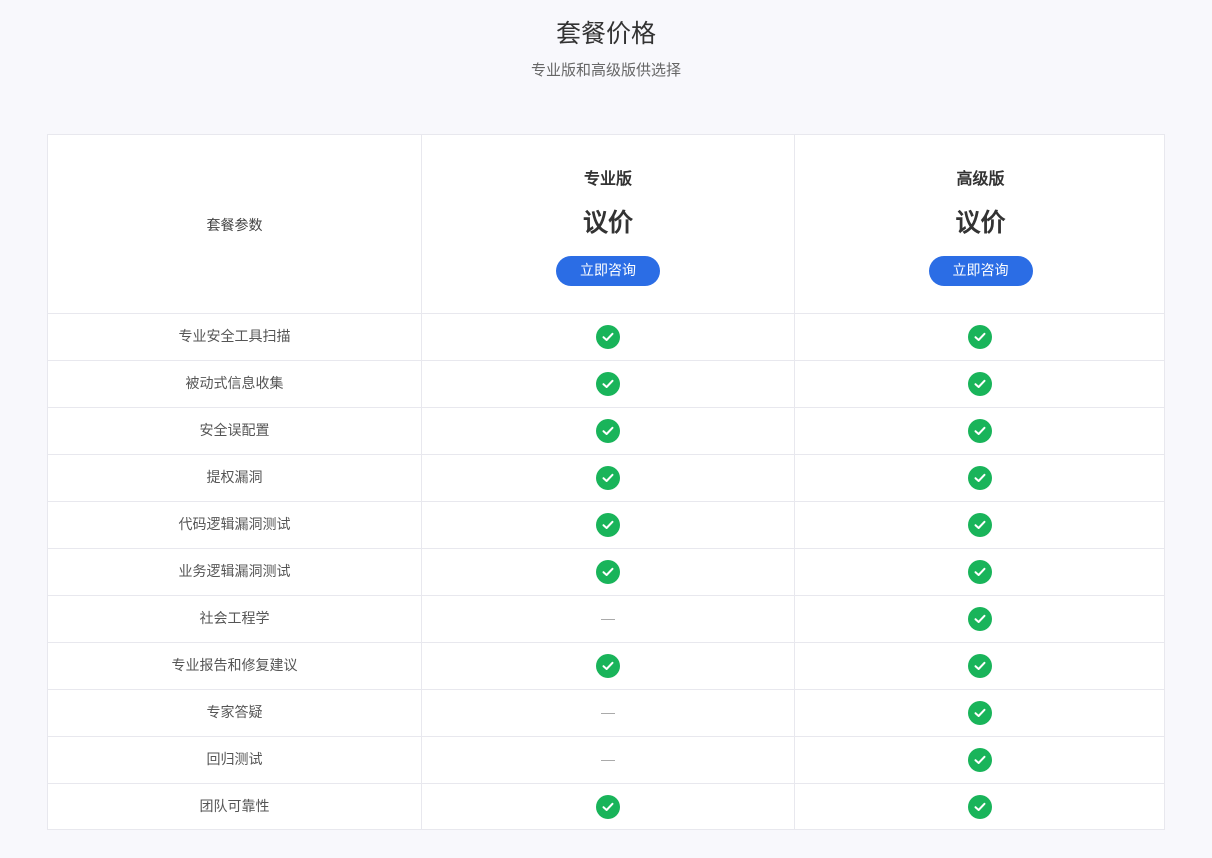  Describe the element at coordinates (607, 178) in the screenshot. I see `plan-name: 专业版` at that location.